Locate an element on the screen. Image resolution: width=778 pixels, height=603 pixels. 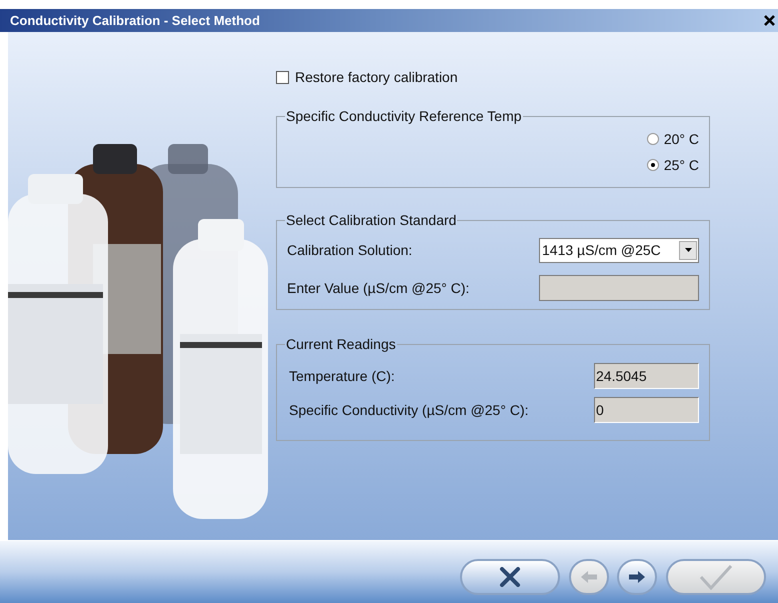
next-button is located at coordinates (637, 576).